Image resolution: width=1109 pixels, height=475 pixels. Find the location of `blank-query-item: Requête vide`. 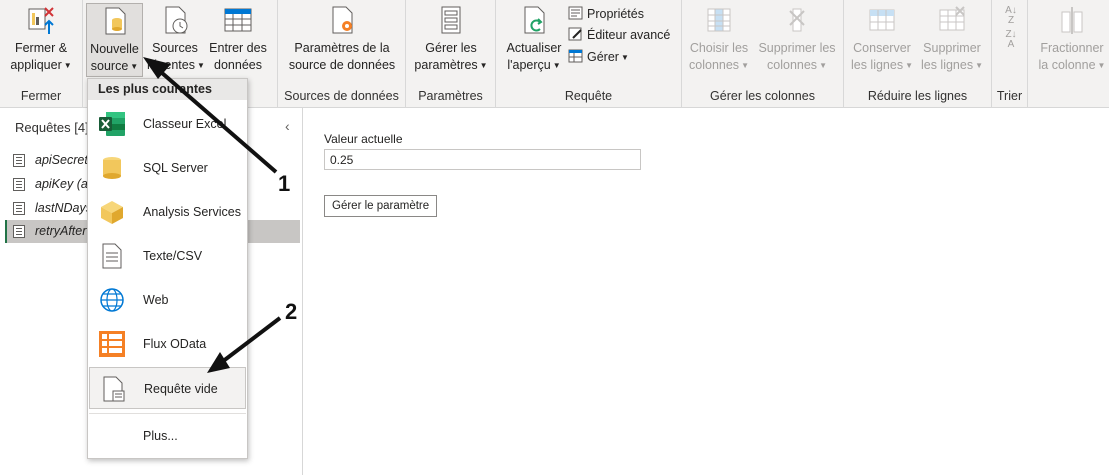

blank-query-item: Requête vide is located at coordinates (167, 388).